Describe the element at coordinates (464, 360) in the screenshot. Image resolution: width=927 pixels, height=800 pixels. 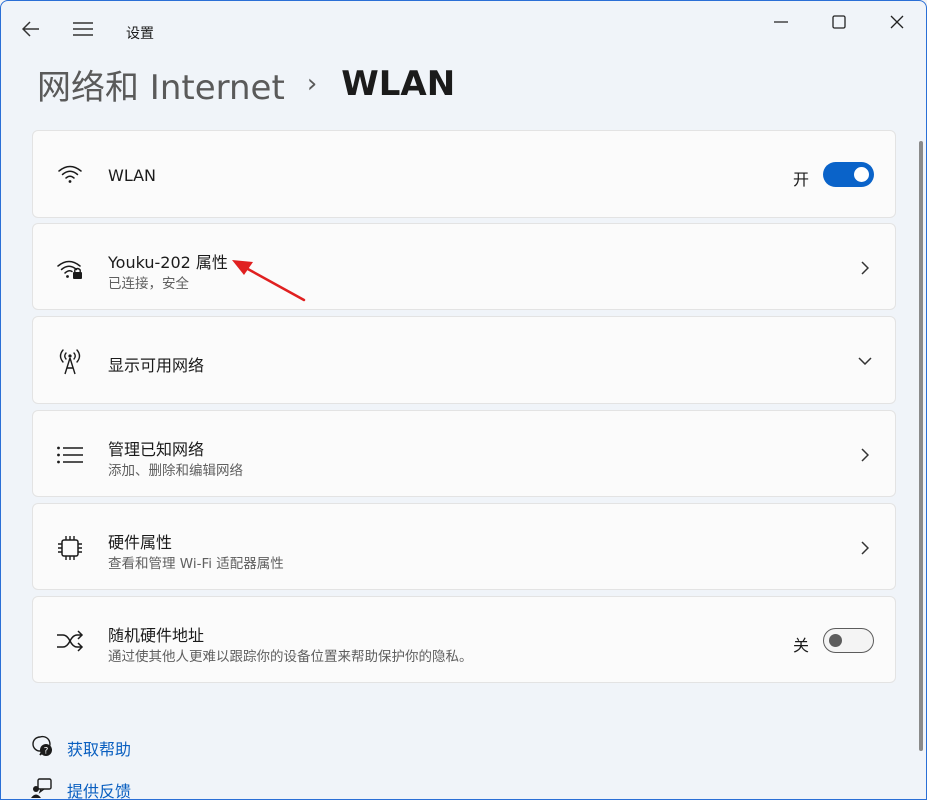
I see `show-networks-card: 显示可用网络` at that location.